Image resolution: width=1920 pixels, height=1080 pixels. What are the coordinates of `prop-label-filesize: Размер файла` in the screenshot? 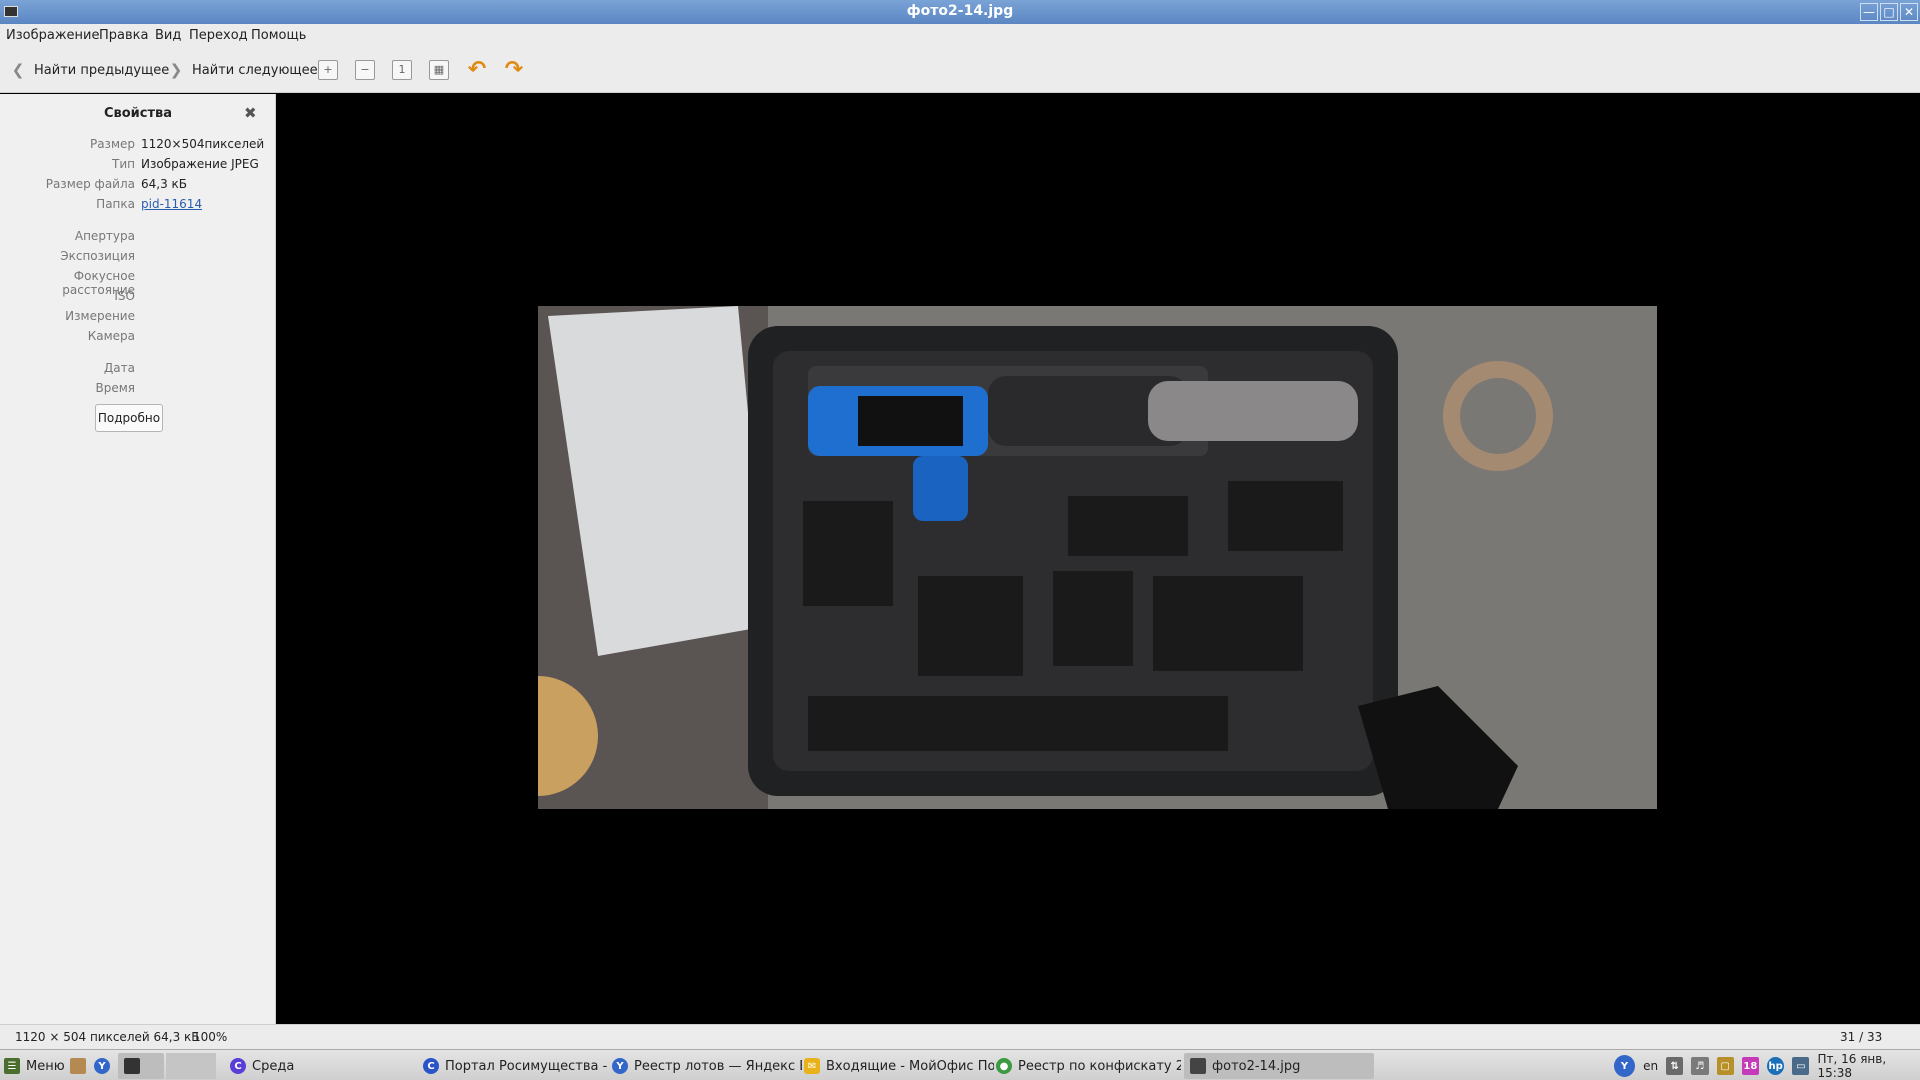 It's located at (90, 184).